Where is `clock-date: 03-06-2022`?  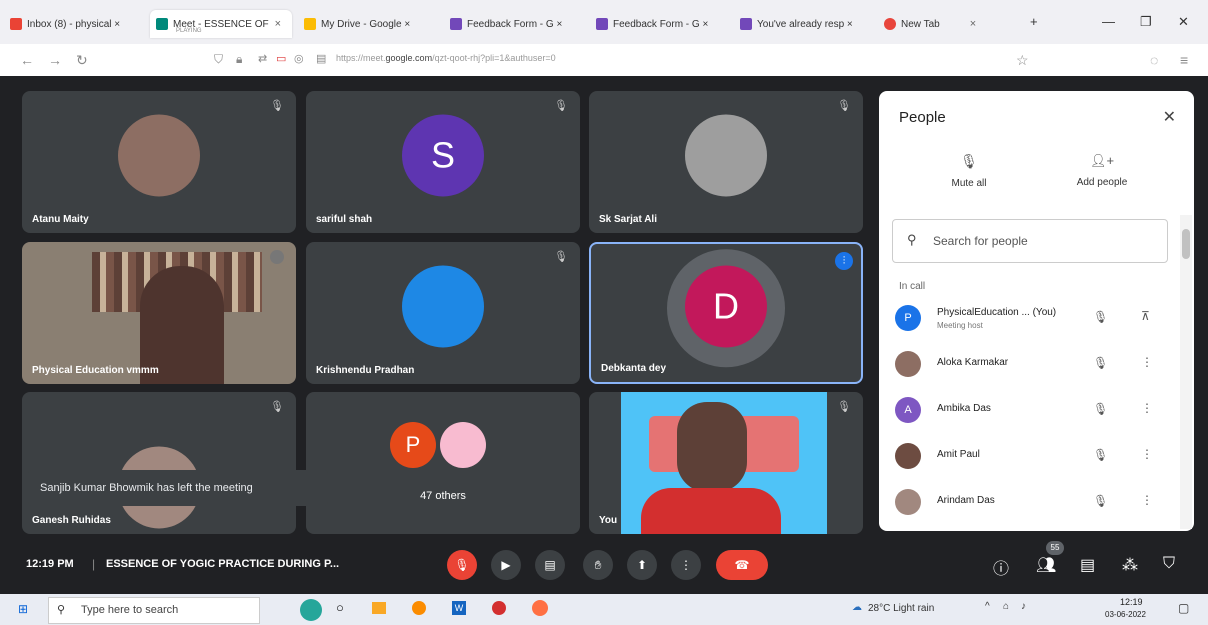 clock-date: 03-06-2022 is located at coordinates (1125, 614).